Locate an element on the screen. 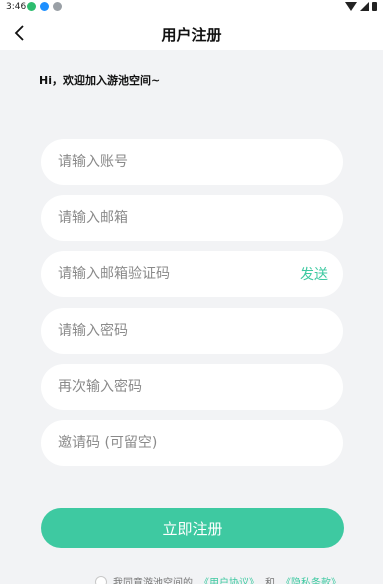  password-input is located at coordinates (173, 331).